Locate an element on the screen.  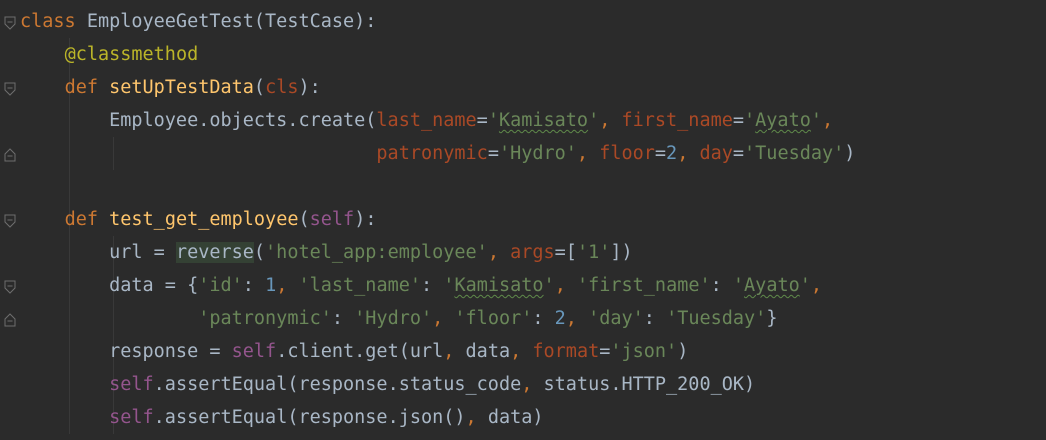
code-token: Employee.objects.create( is located at coordinates (198, 120).